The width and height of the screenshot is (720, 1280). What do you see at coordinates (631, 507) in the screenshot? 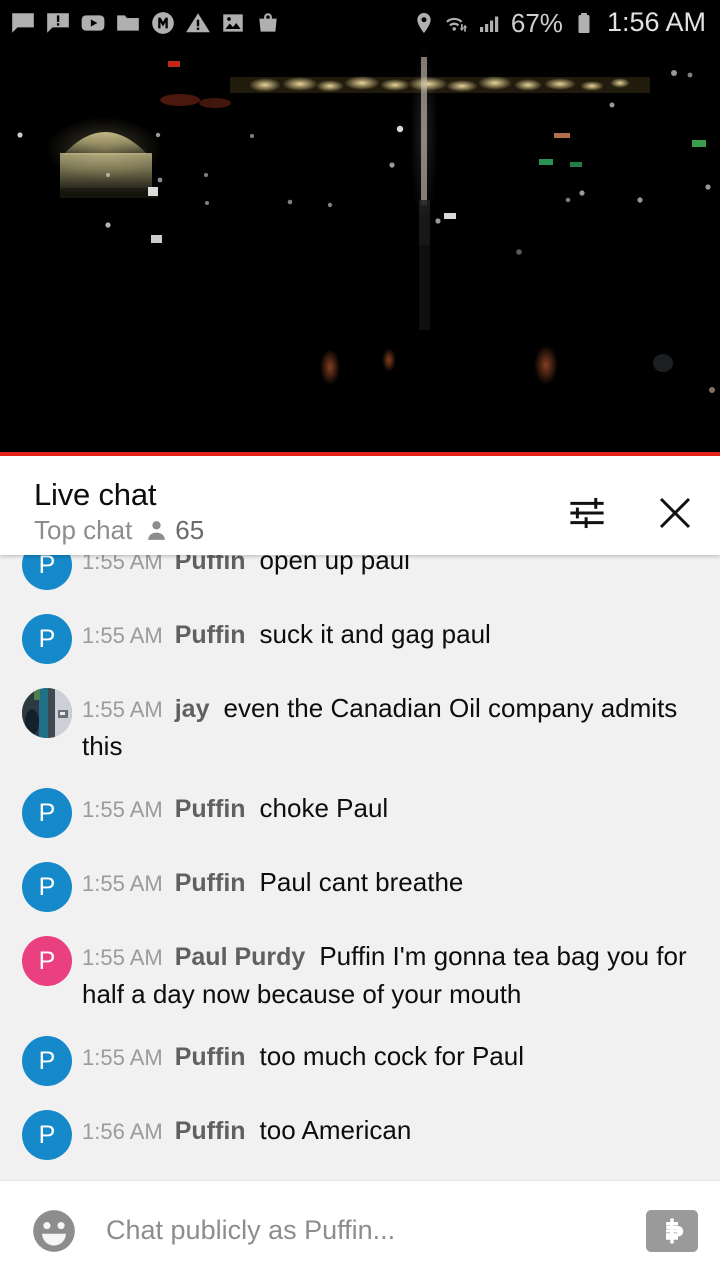
I see `live-chat-header-actions` at bounding box center [631, 507].